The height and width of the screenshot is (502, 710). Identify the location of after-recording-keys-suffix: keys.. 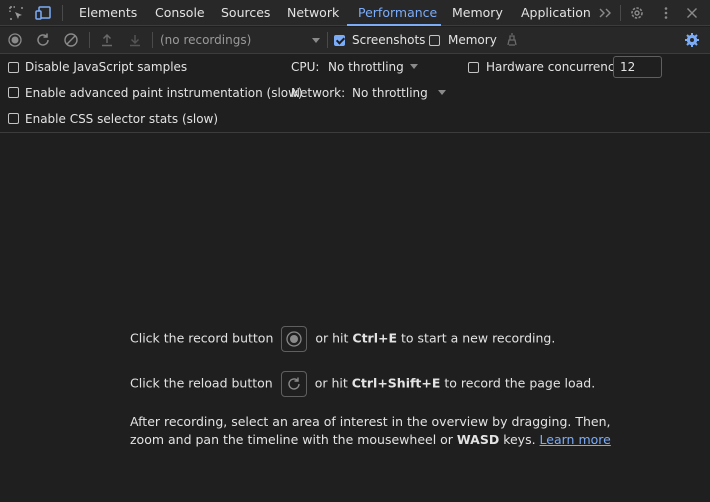
(519, 439).